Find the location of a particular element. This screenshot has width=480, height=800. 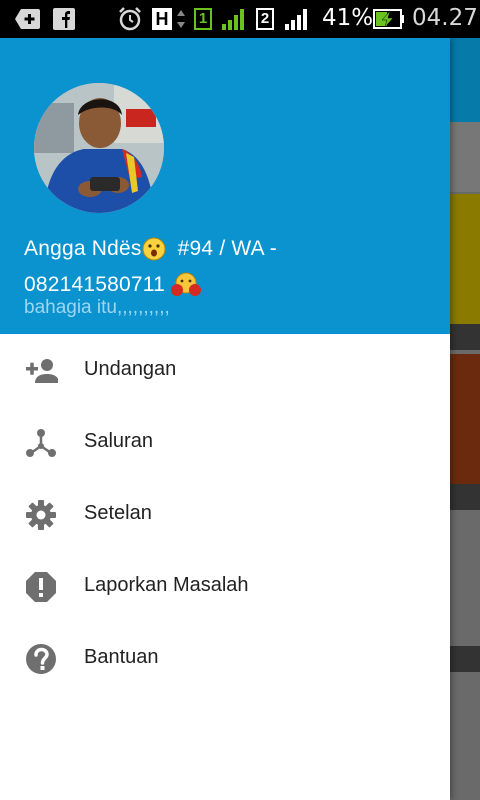

clock: 04.27 is located at coordinates (445, 18).